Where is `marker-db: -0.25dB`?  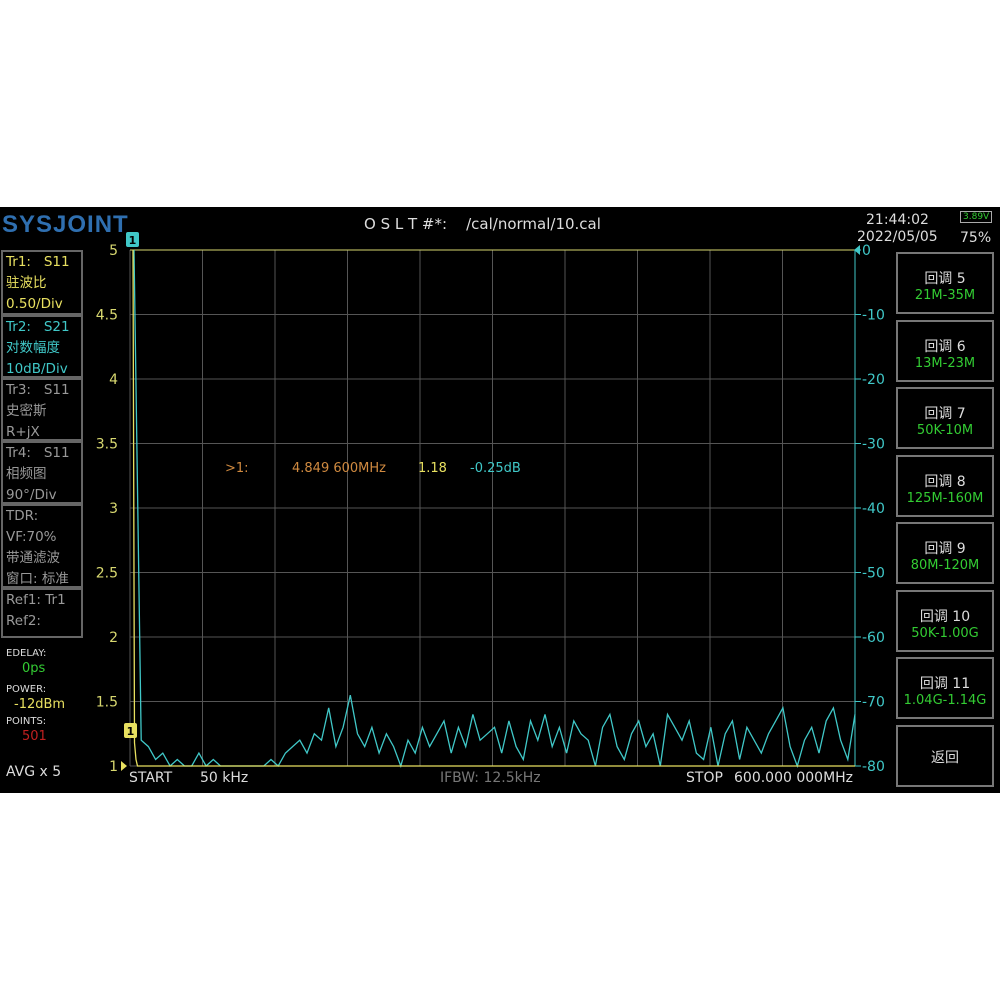 marker-db: -0.25dB is located at coordinates (495, 468).